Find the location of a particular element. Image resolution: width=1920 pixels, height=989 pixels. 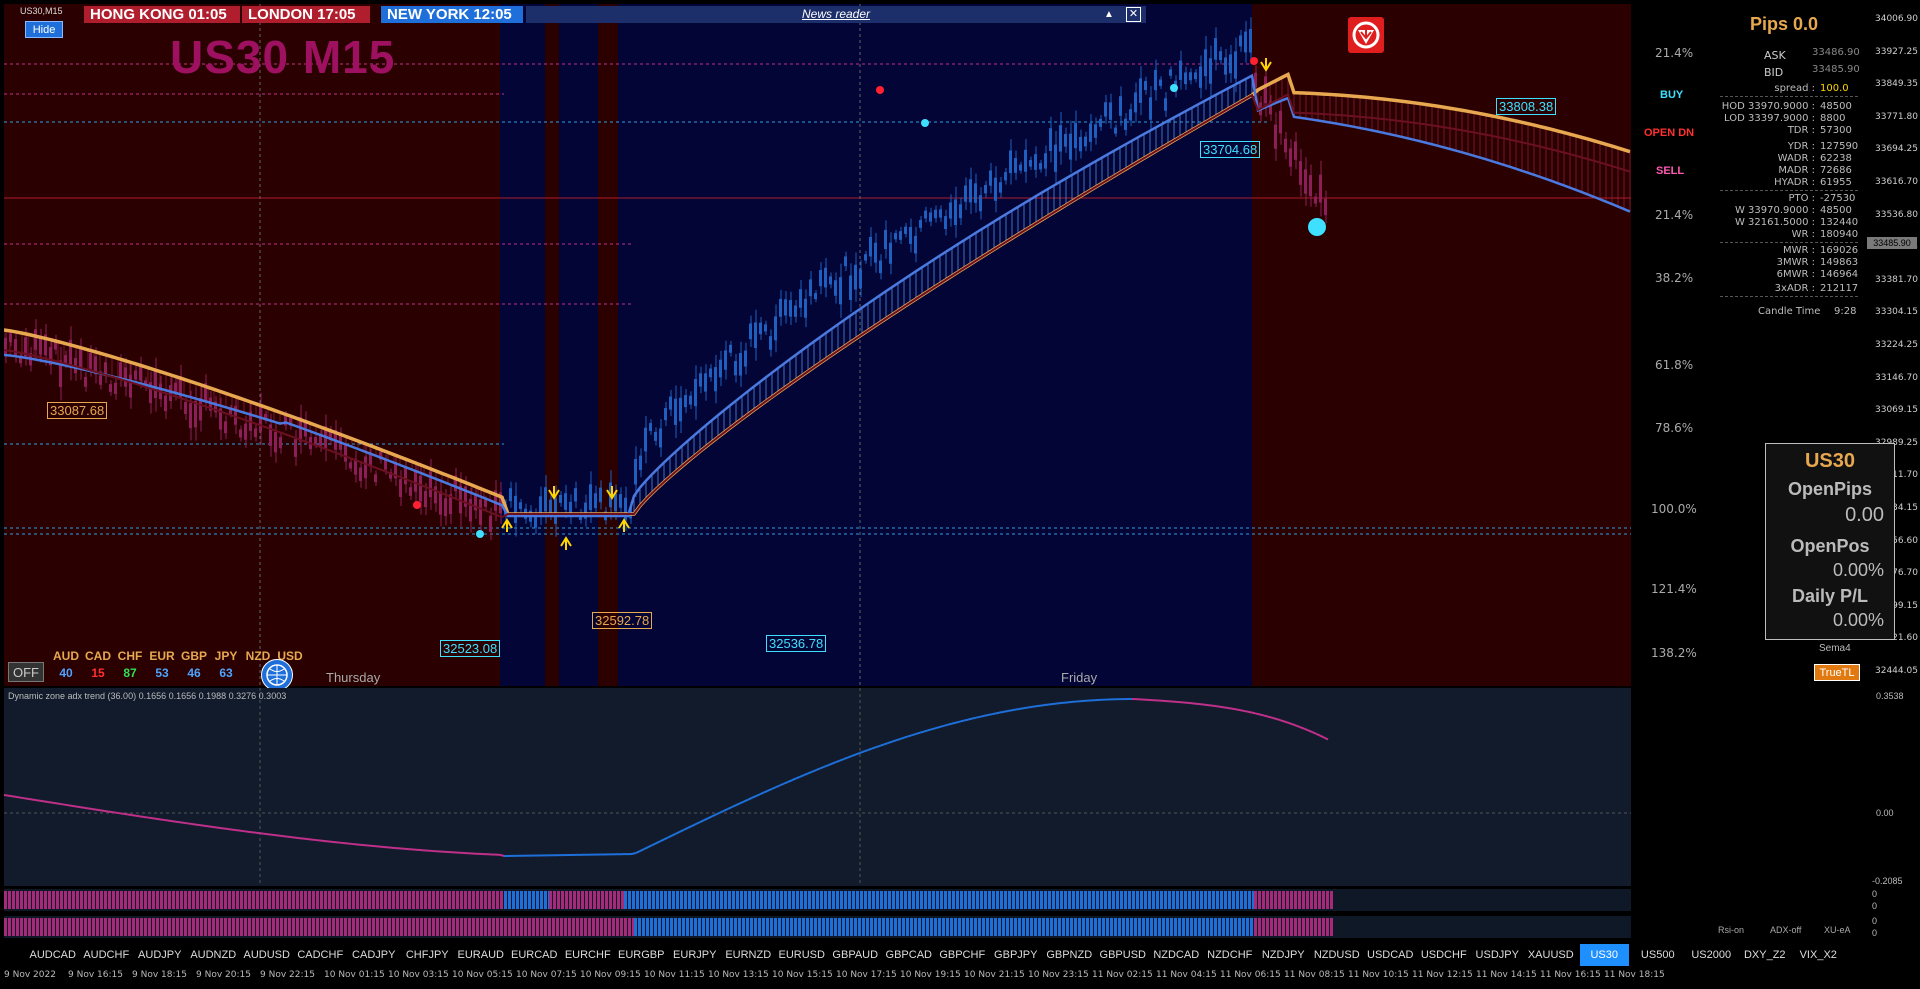

symbol-button: AUDJPY is located at coordinates (160, 955).